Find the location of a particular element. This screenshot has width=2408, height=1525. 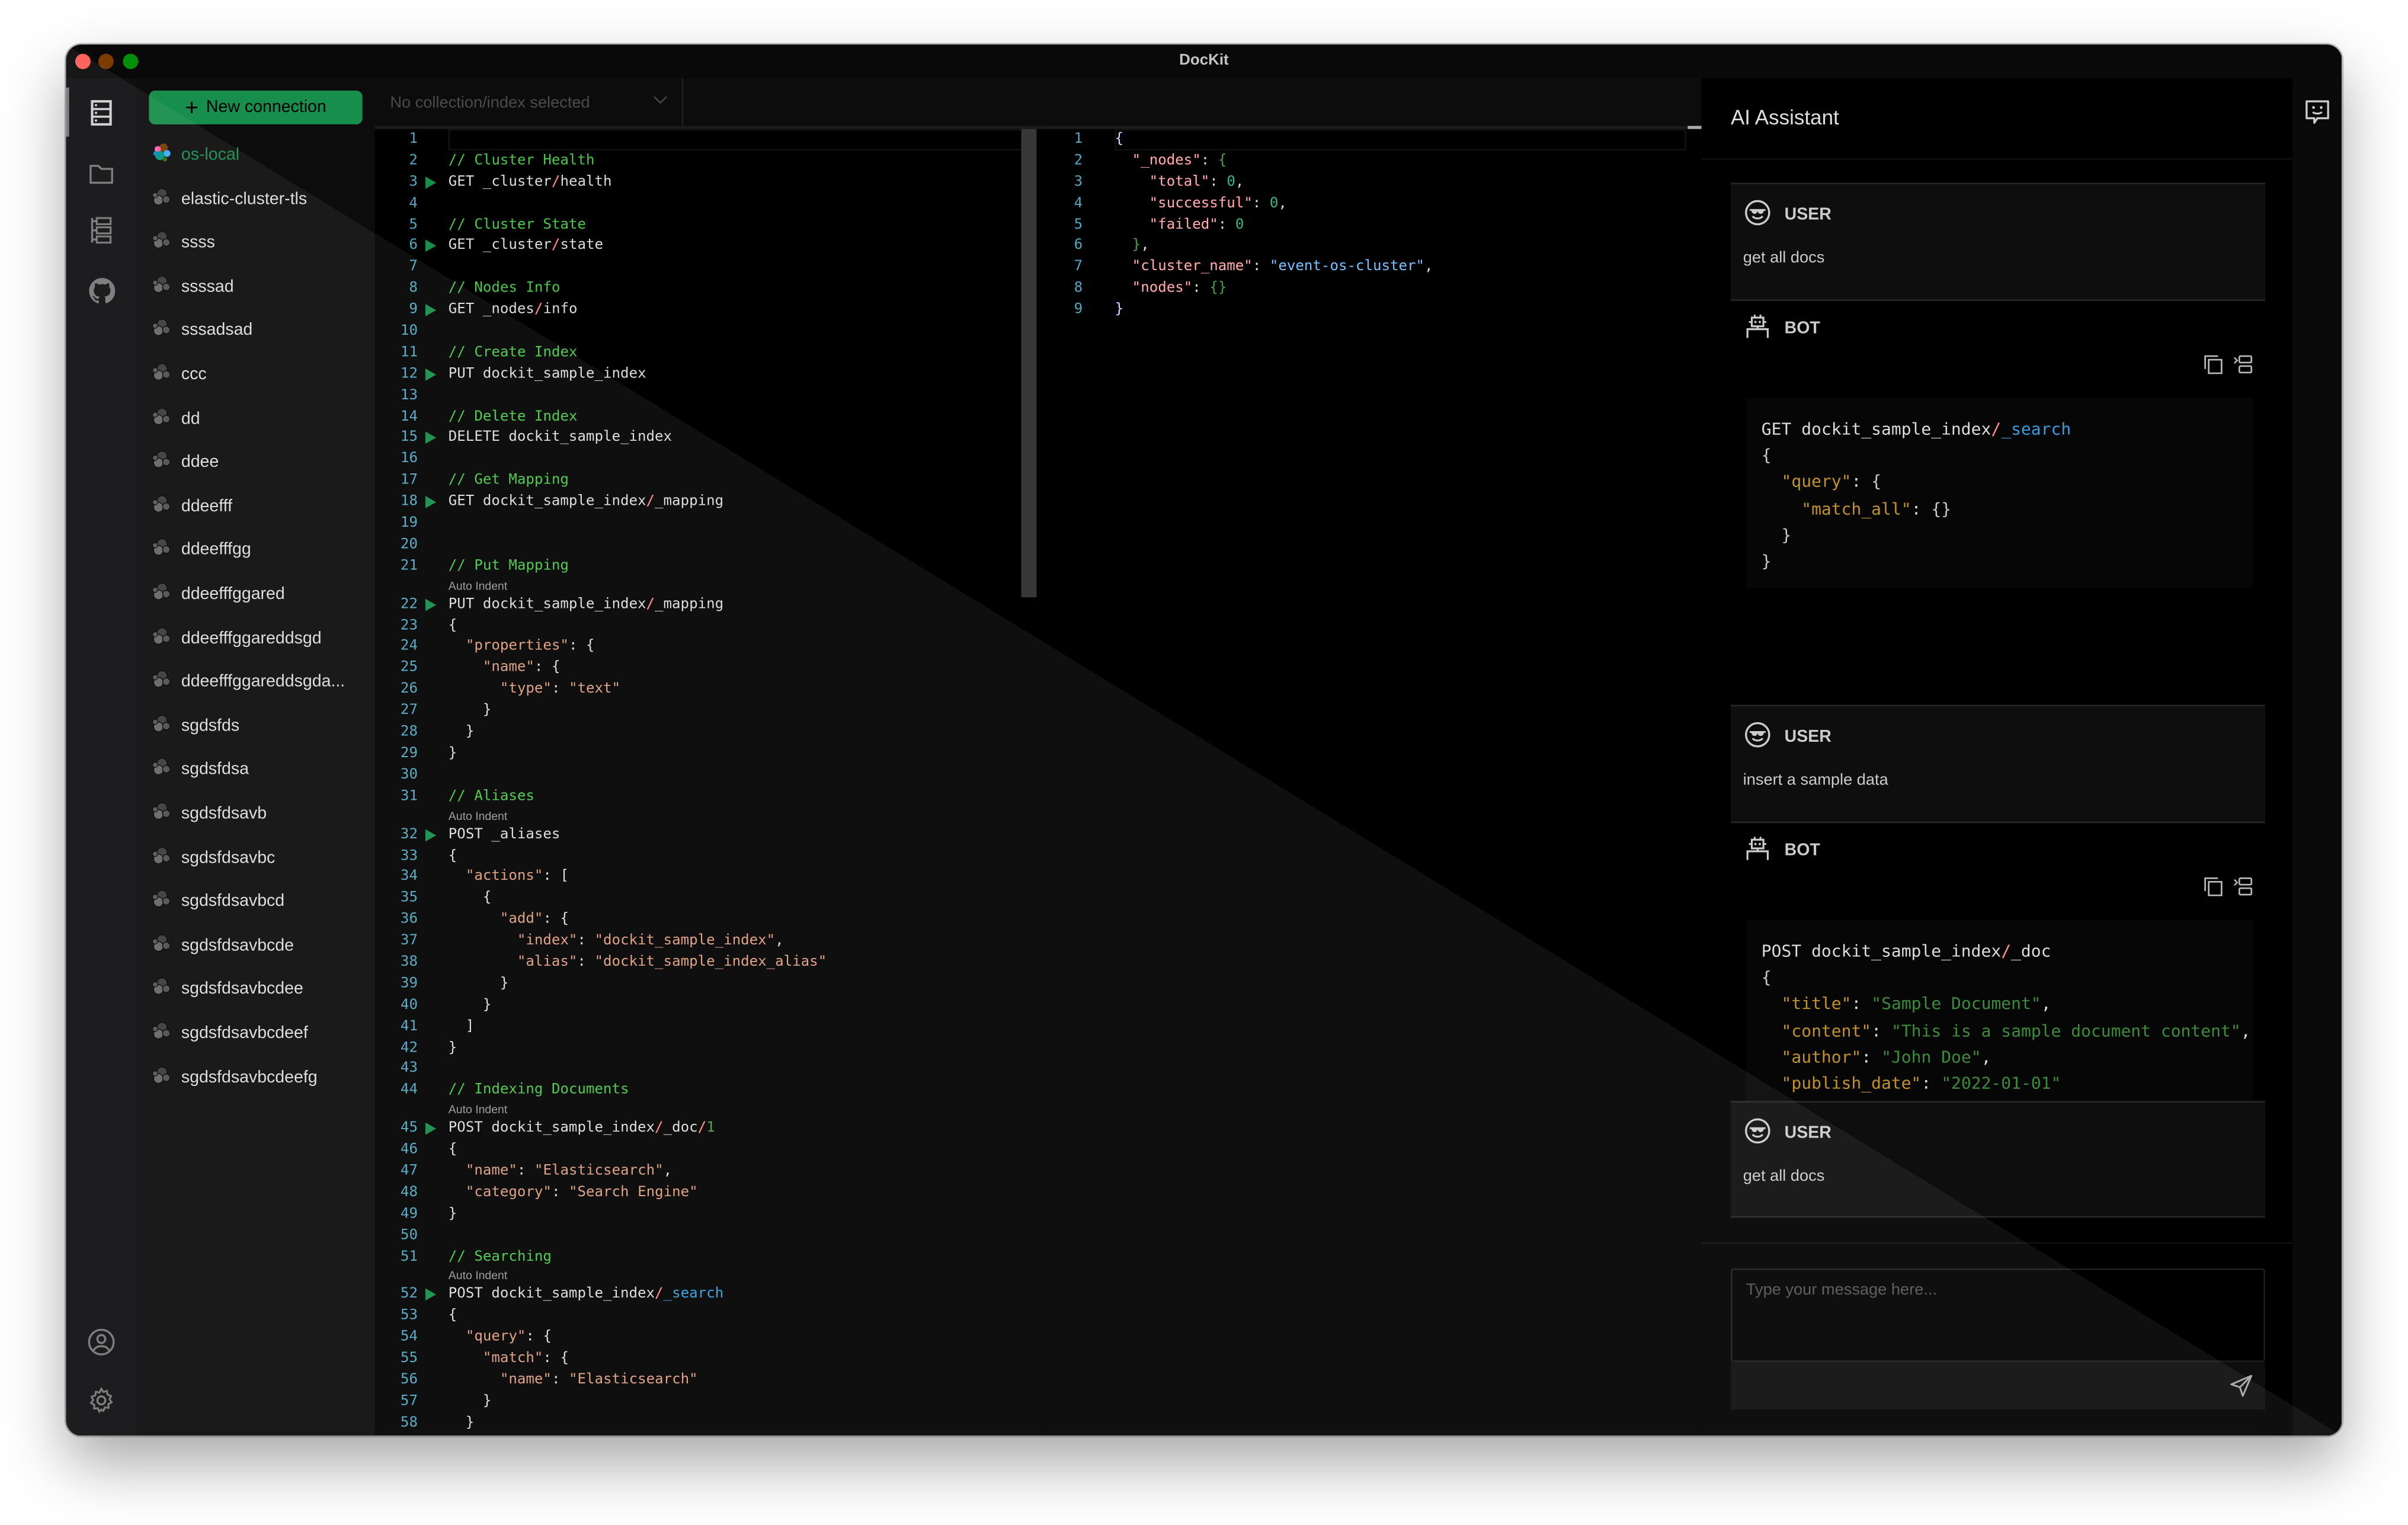

code-token: _doc is located at coordinates (2031, 952).